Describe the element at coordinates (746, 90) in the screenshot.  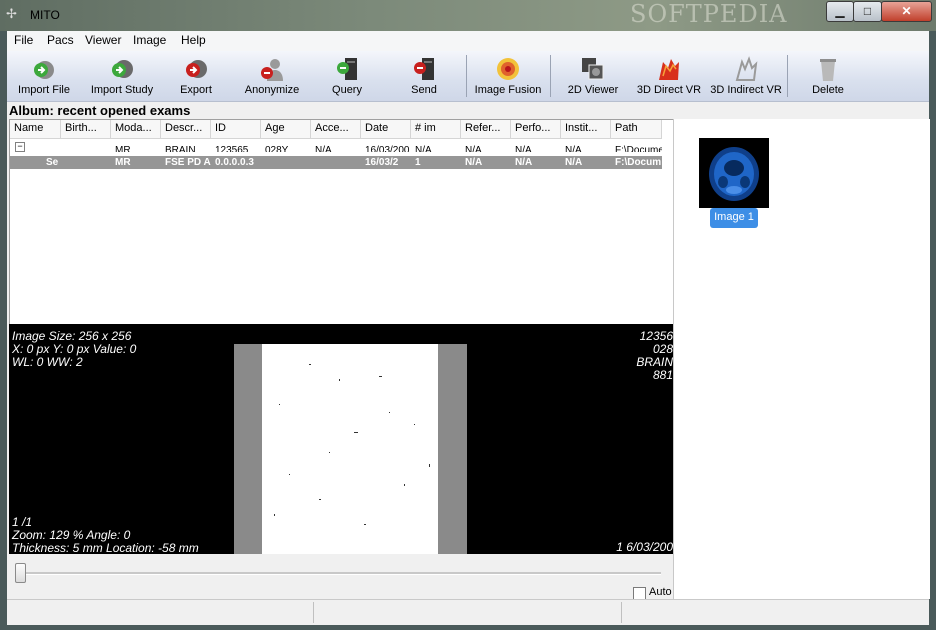
I see `3d-indirect-vr-label: 3D Indirect VR` at that location.